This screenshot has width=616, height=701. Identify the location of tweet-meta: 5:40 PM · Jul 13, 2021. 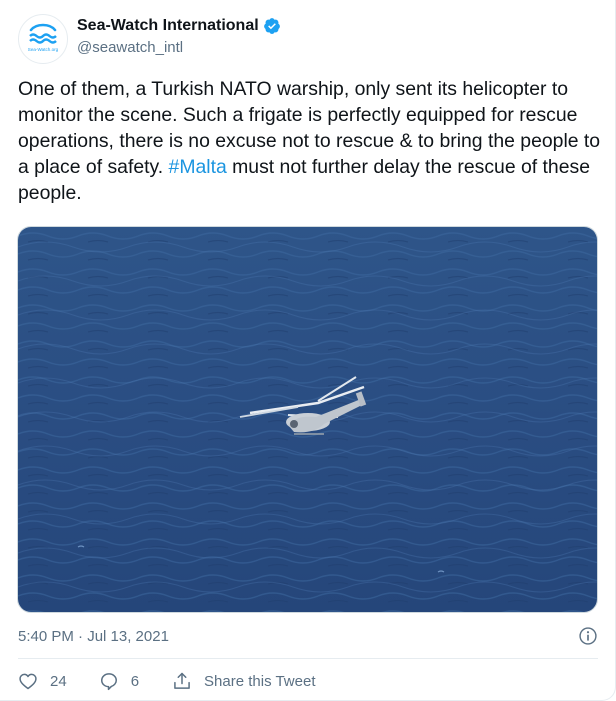
(308, 636).